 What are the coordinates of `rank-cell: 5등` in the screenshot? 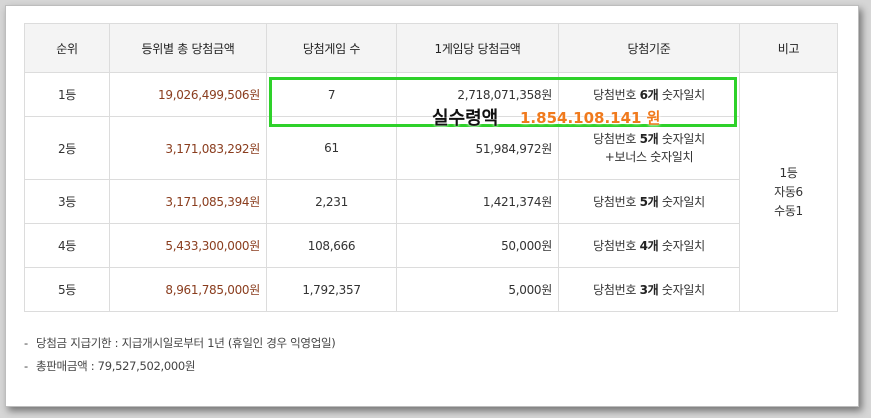 It's located at (67, 289).